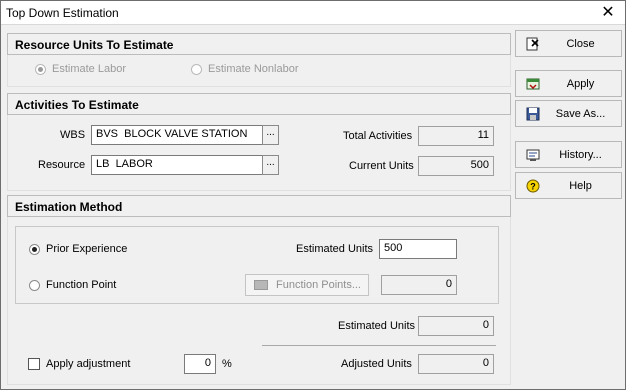 This screenshot has height=390, width=626. What do you see at coordinates (379, 345) in the screenshot?
I see `divider-line` at bounding box center [379, 345].